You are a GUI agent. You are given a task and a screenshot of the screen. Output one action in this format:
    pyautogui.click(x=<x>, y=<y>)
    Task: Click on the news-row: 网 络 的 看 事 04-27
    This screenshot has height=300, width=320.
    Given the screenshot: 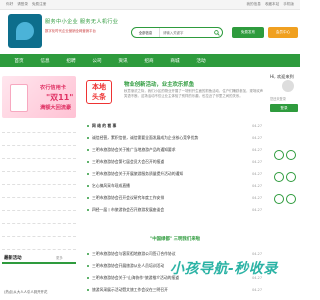 What is the action you would take?
    pyautogui.click(x=175, y=126)
    